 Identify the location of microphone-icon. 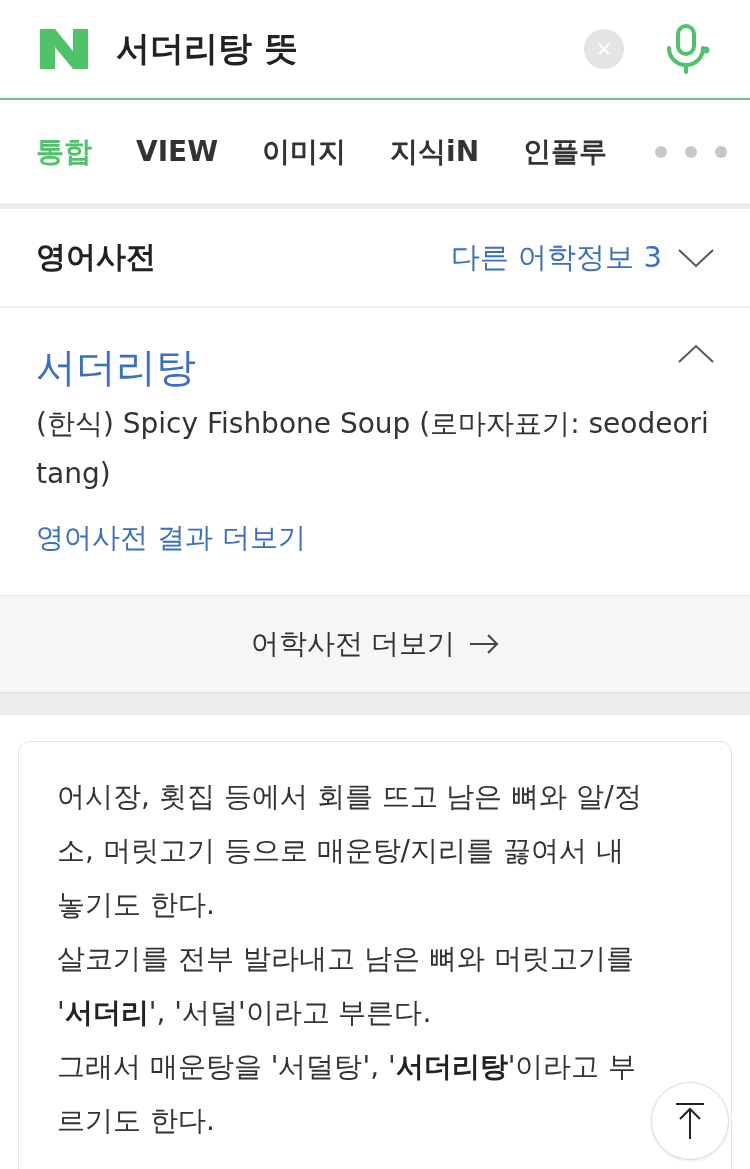
(687, 49).